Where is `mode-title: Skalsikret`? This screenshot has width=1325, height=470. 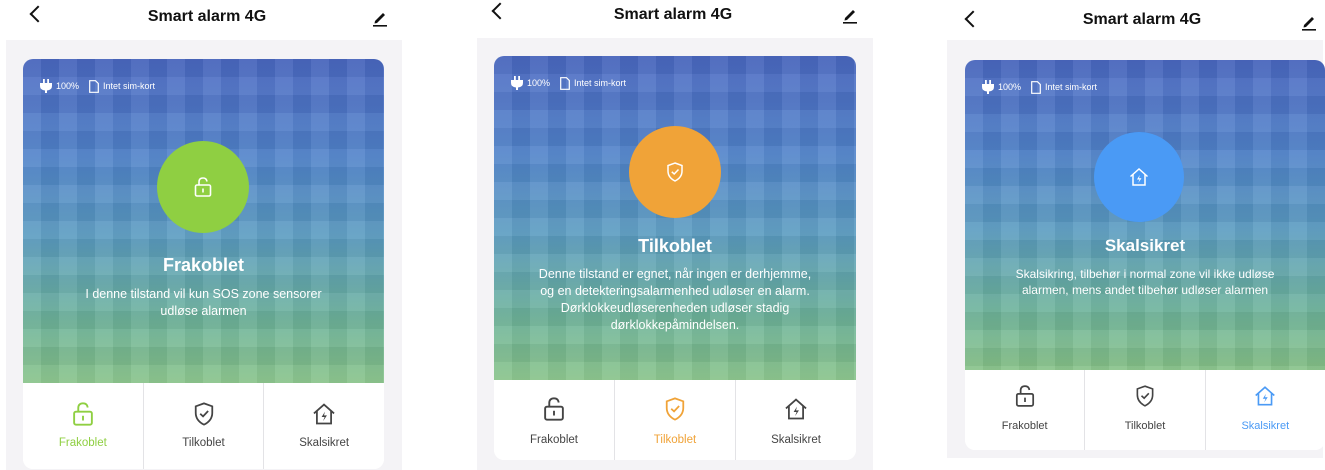
mode-title: Skalsikret is located at coordinates (1145, 245).